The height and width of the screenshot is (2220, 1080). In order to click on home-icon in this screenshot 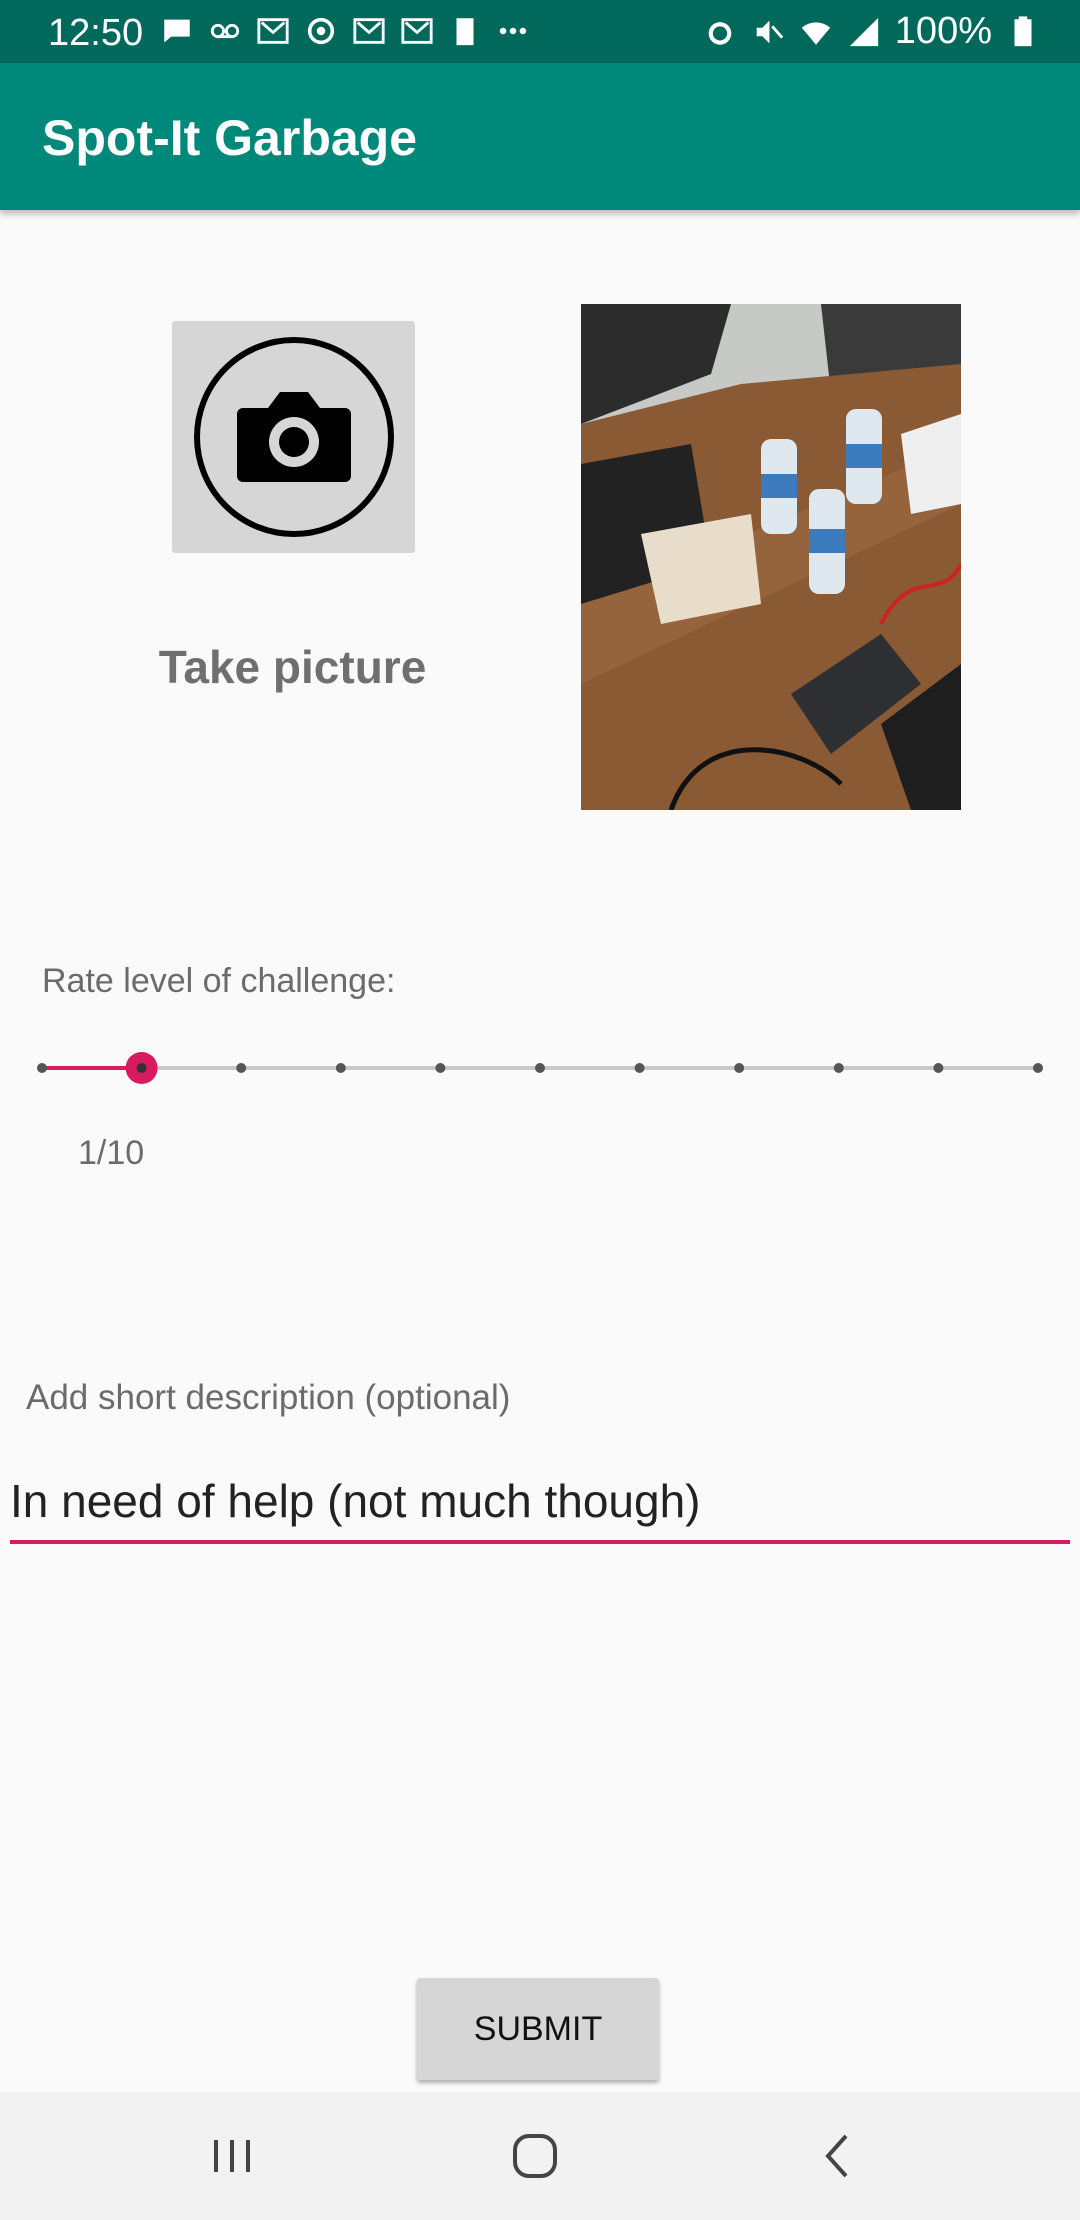, I will do `click(535, 2156)`.